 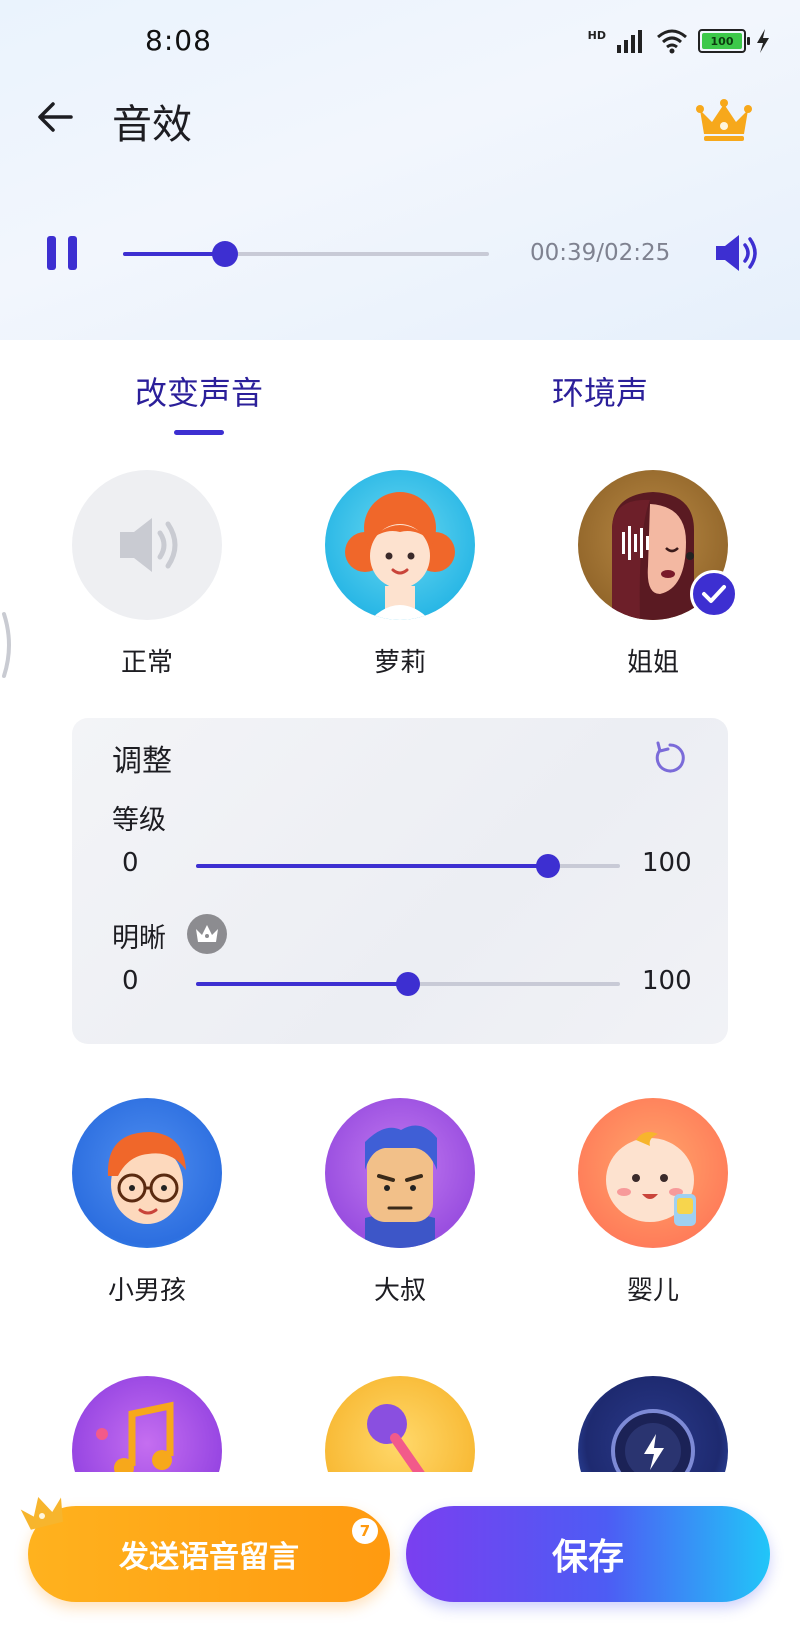 What do you see at coordinates (152, 125) in the screenshot?
I see `page-title: 音效` at bounding box center [152, 125].